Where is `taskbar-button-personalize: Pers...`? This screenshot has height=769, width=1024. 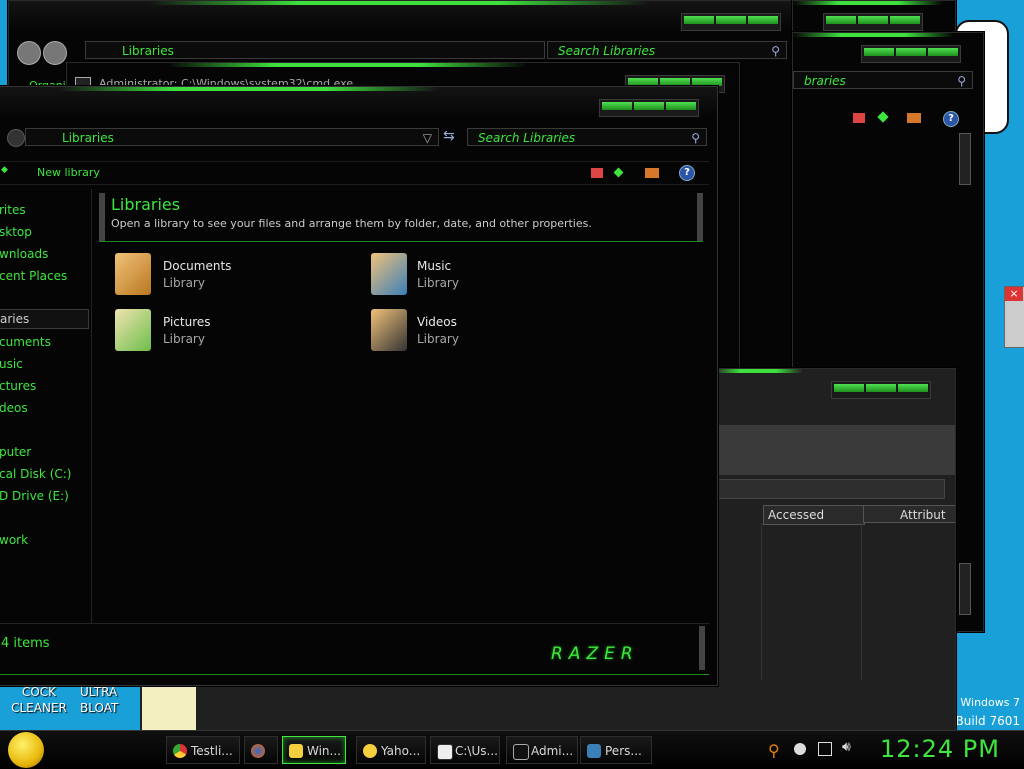
taskbar-button-personalize: Pers... is located at coordinates (616, 750).